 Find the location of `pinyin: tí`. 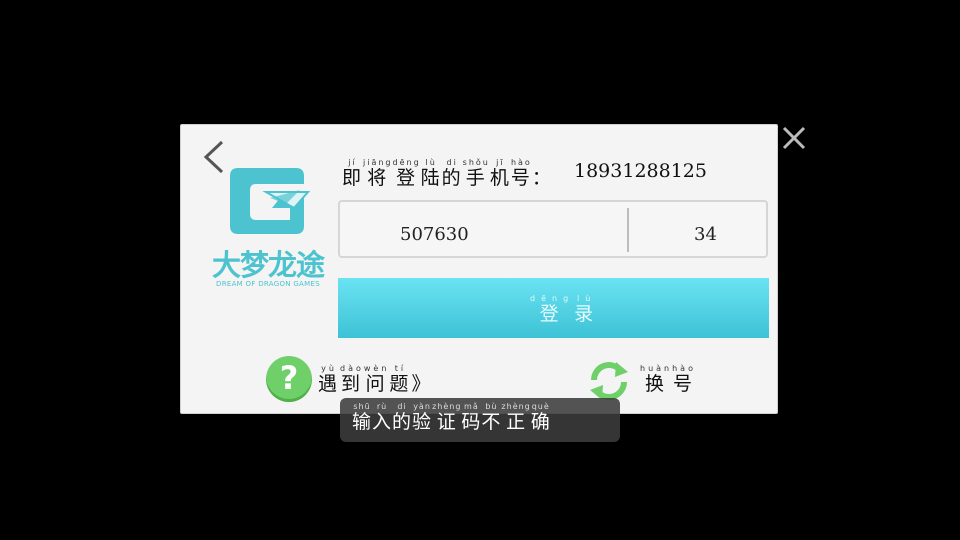

pinyin: tí is located at coordinates (400, 368).